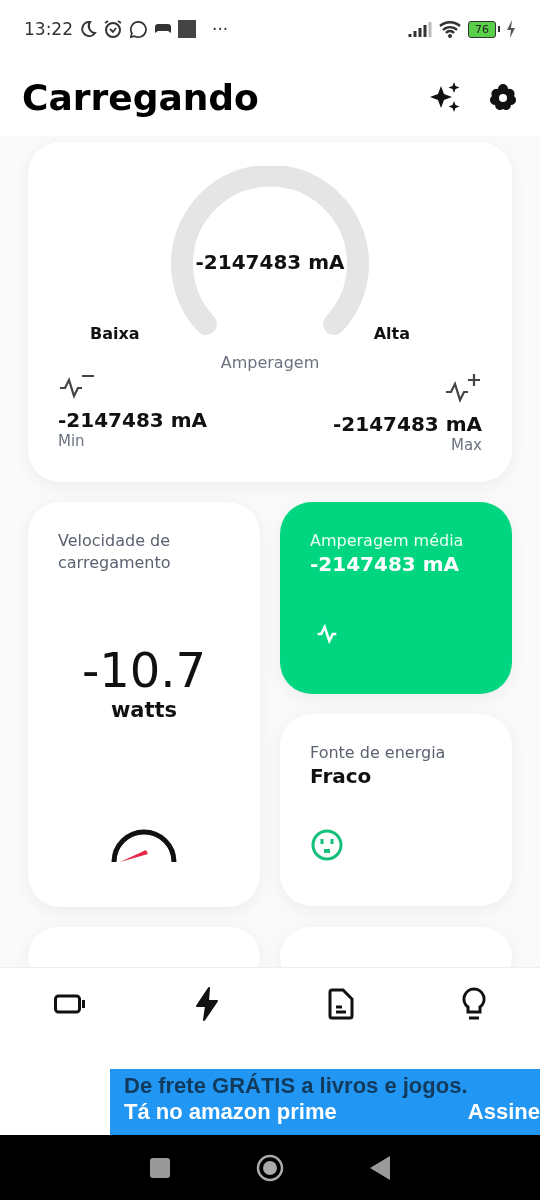 The image size is (540, 1200). What do you see at coordinates (503, 97) in the screenshot?
I see `settings-button` at bounding box center [503, 97].